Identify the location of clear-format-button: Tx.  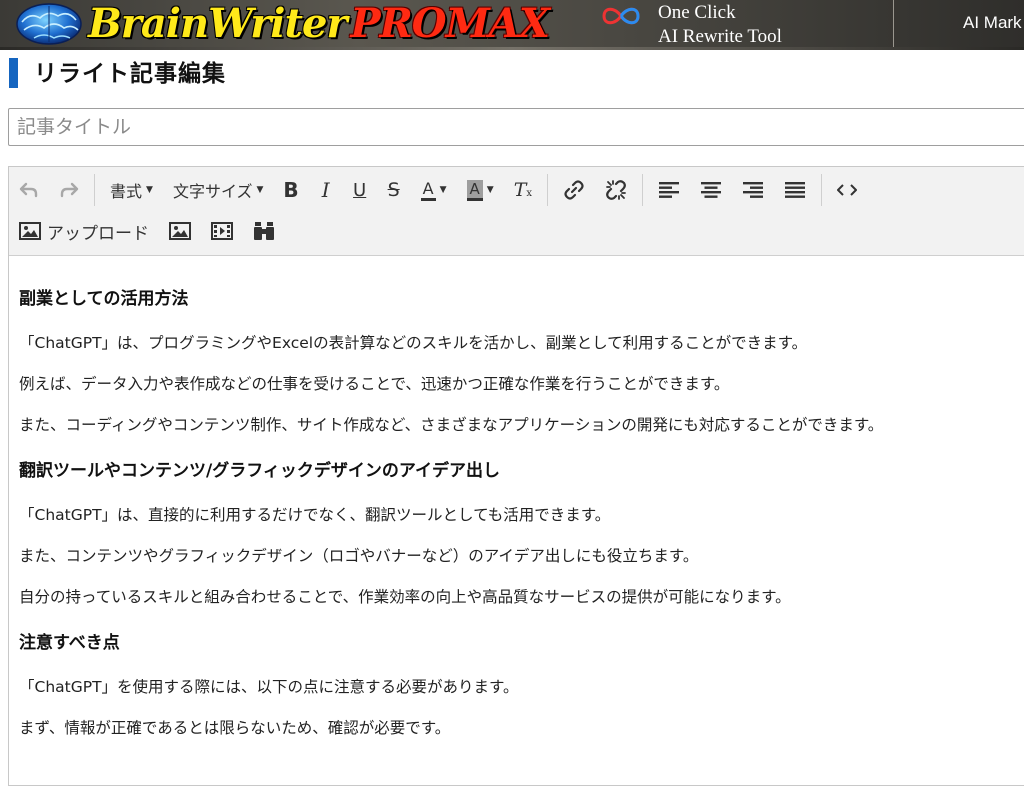
(523, 190).